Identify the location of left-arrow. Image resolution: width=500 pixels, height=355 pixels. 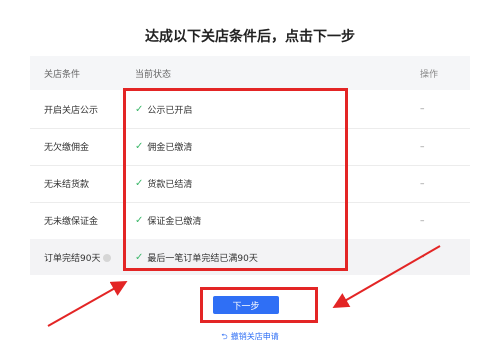
(87, 304).